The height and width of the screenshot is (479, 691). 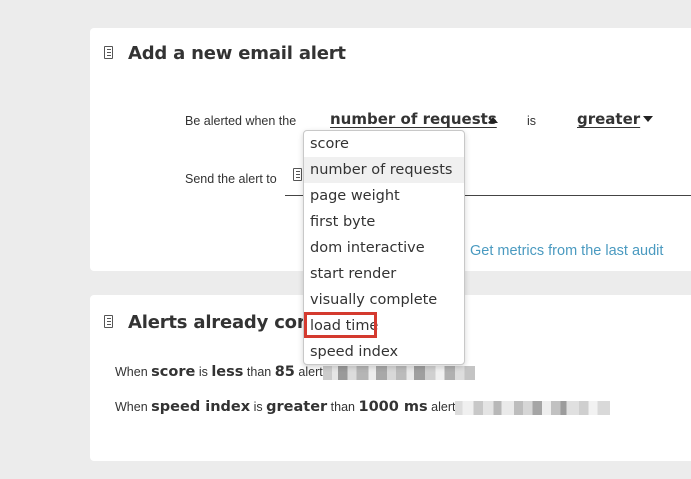 What do you see at coordinates (297, 407) in the screenshot?
I see `alert-comparator: greater` at bounding box center [297, 407].